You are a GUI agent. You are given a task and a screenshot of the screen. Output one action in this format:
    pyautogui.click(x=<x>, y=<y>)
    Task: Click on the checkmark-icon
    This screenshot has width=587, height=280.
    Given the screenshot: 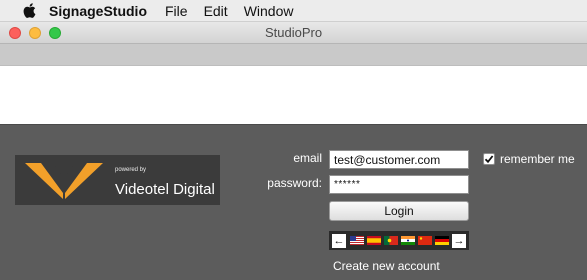 What is the action you would take?
    pyautogui.click(x=489, y=159)
    